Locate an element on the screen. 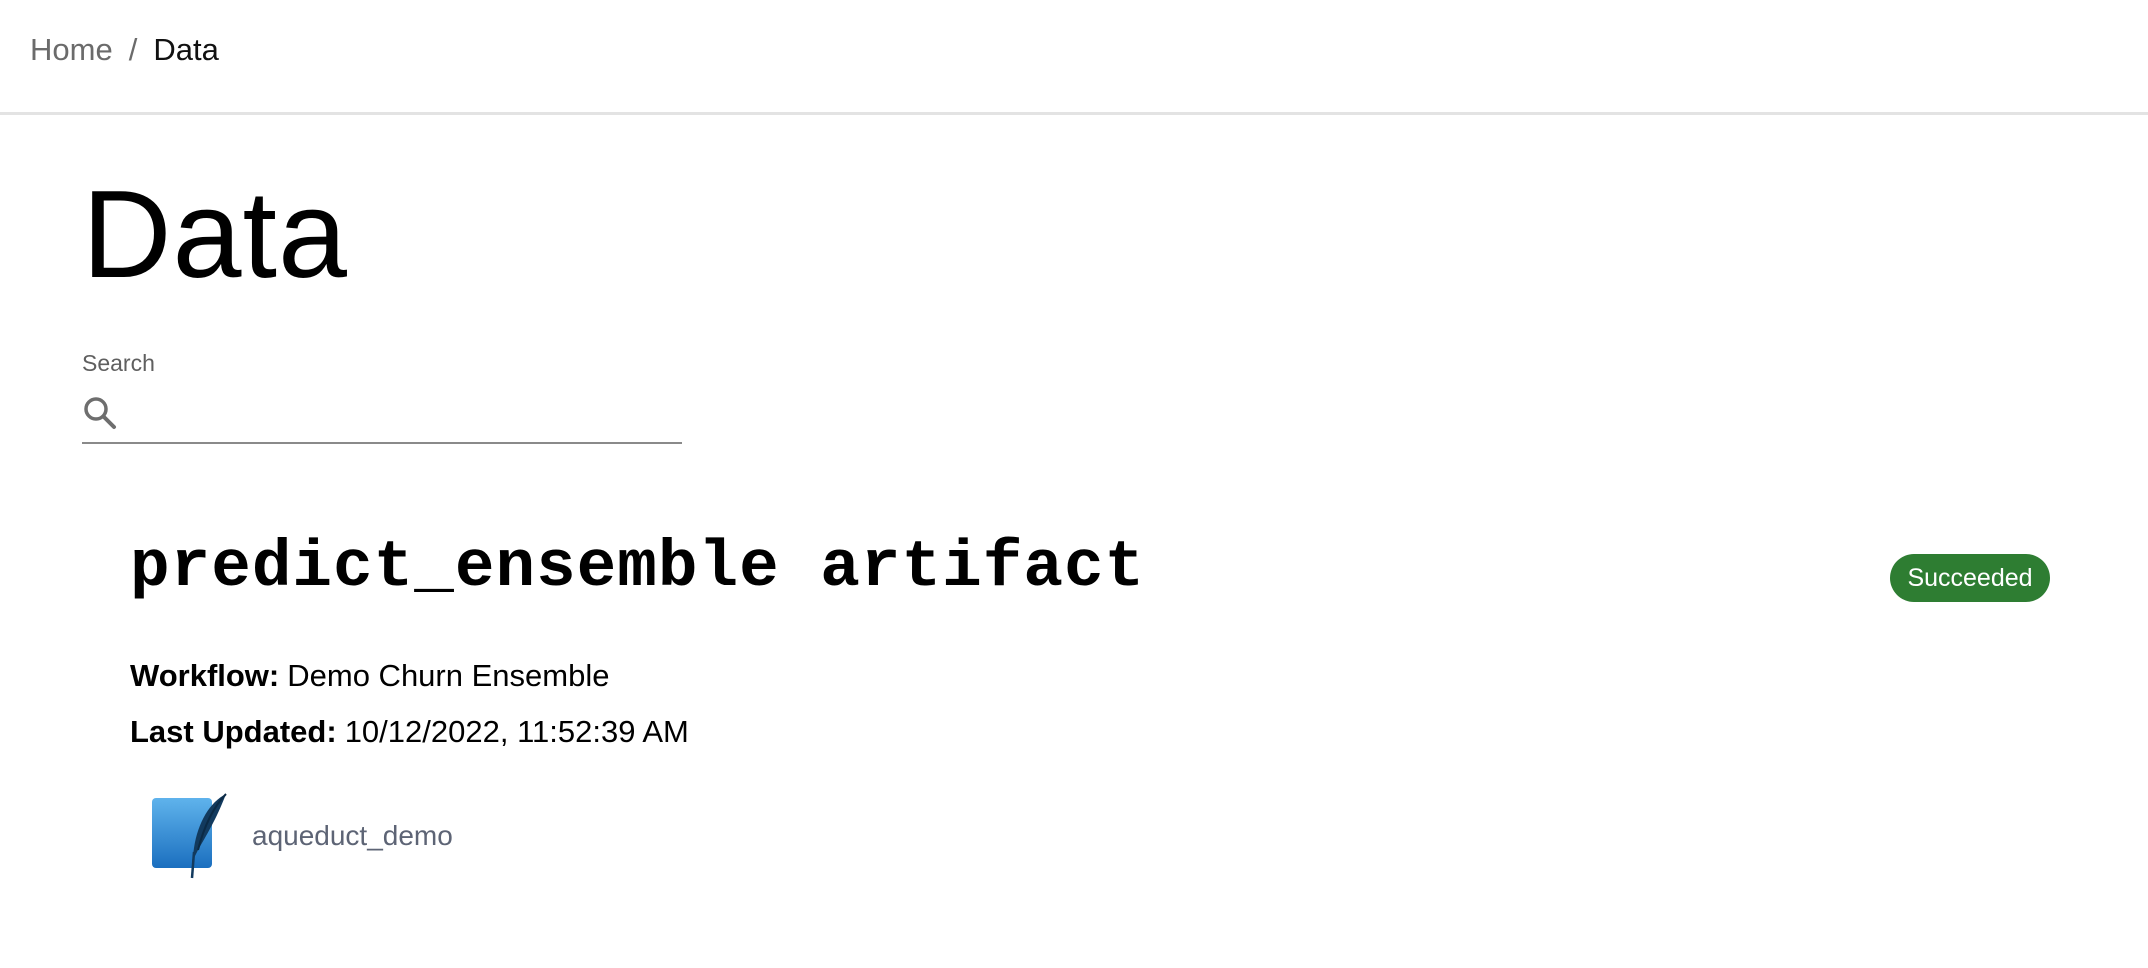  breadcrumb: Home / Data is located at coordinates (124, 50).